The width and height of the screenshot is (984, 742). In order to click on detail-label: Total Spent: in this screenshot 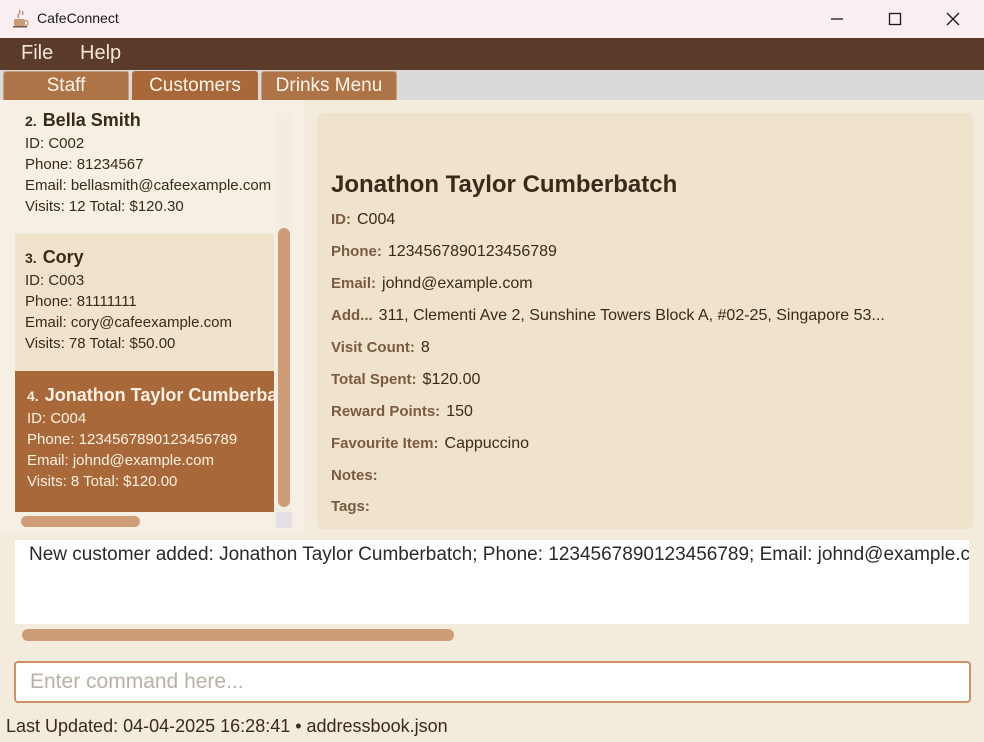, I will do `click(374, 379)`.